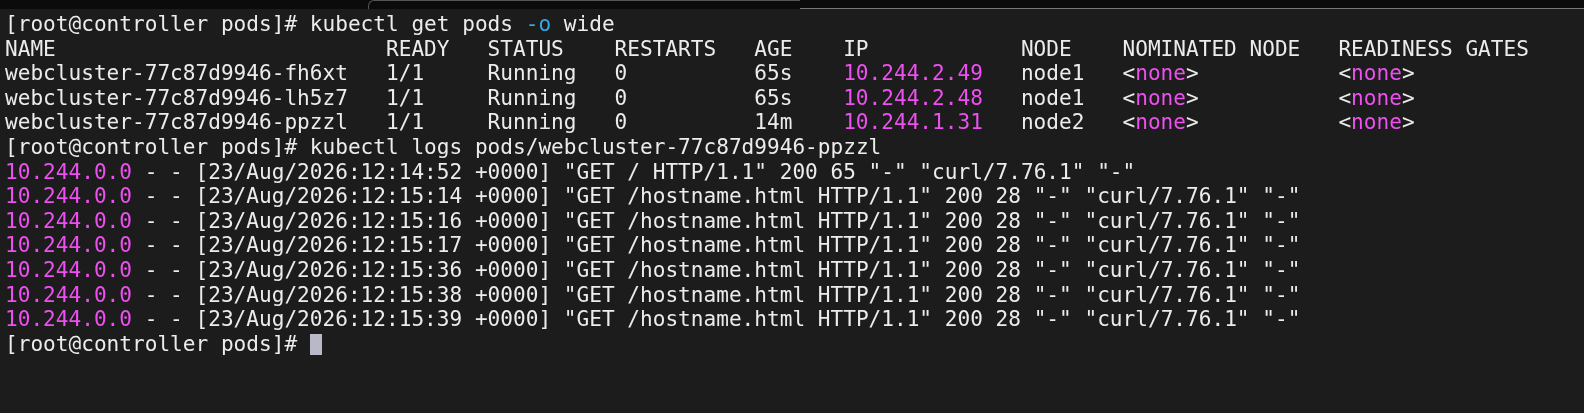  Describe the element at coordinates (913, 73) in the screenshot. I see `table-cell: 10.244.2.49` at that location.